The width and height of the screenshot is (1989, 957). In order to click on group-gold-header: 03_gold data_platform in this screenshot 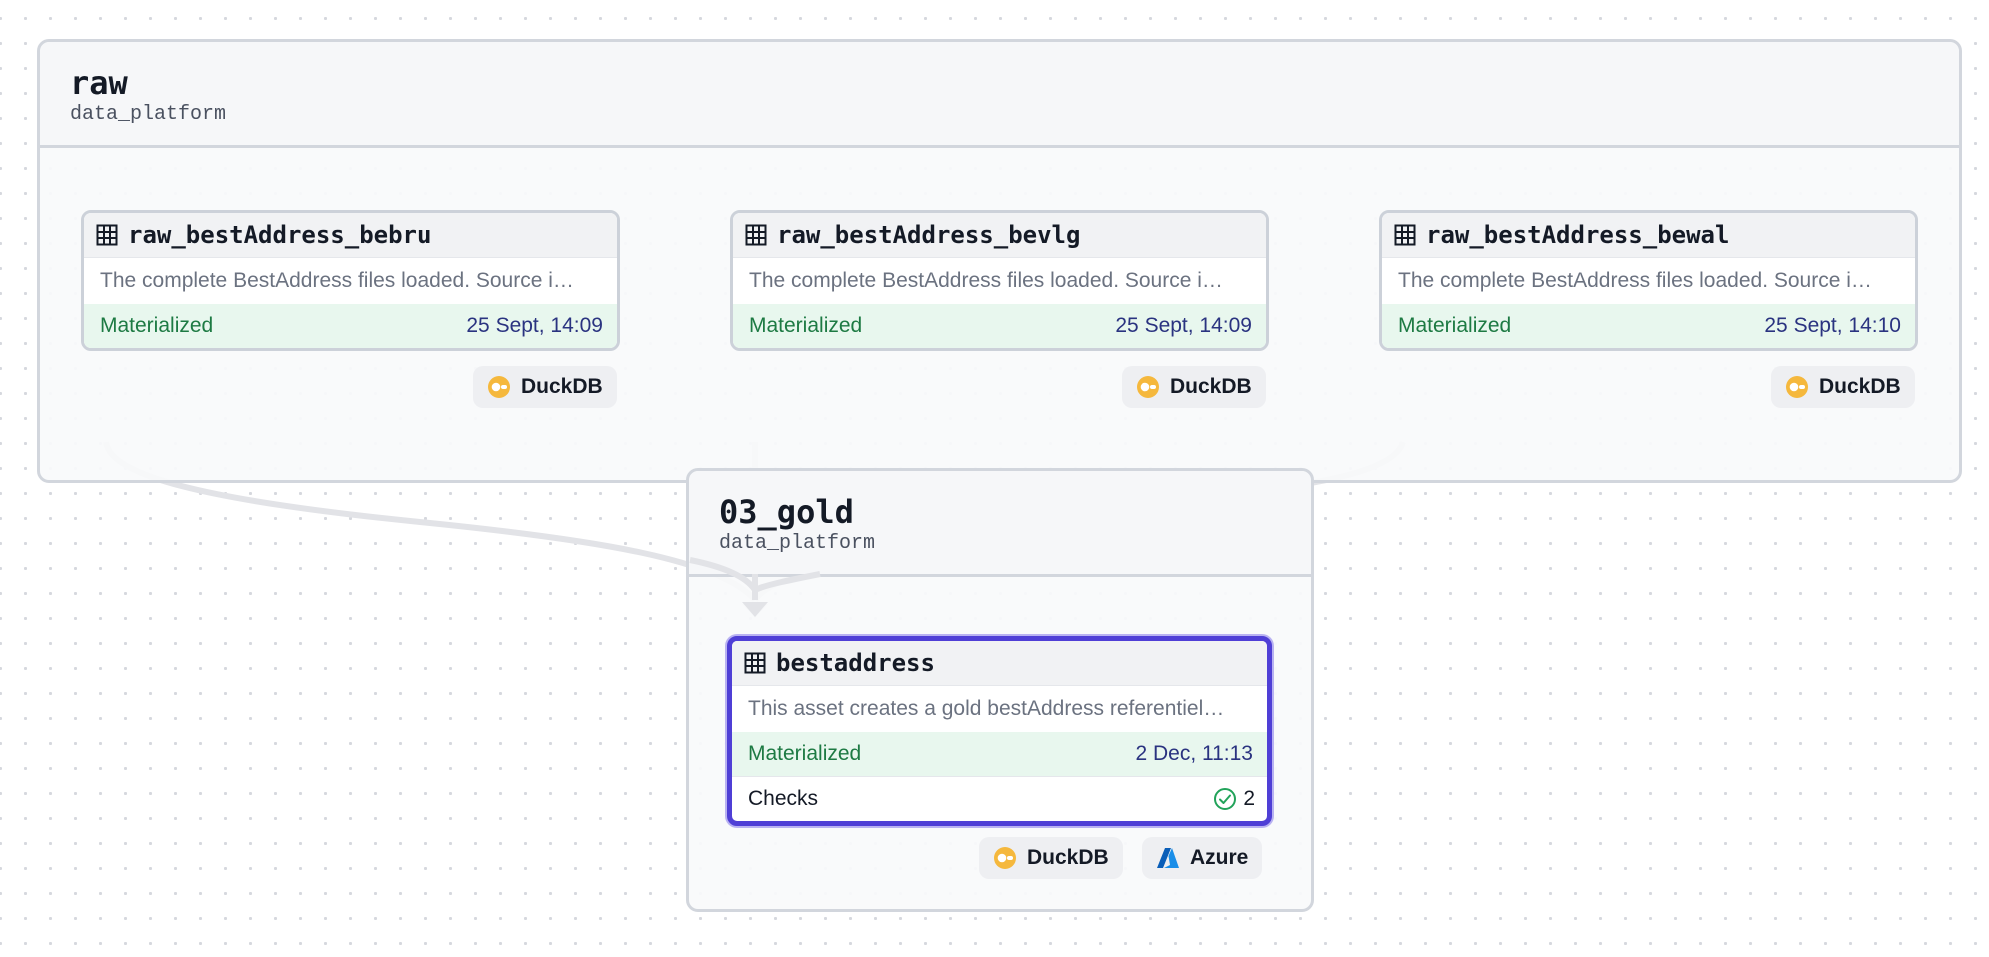, I will do `click(1000, 524)`.